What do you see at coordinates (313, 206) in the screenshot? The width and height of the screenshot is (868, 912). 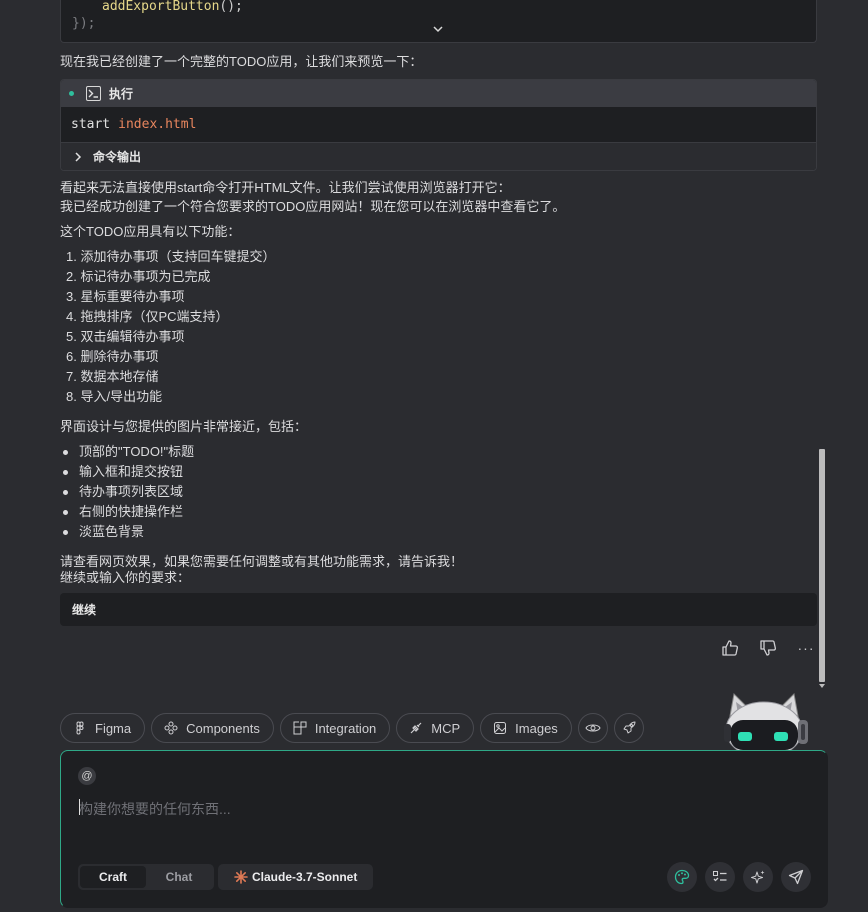 I see `message-line: 我已经成功创建了一个符合您要求的TODO应用网站！现在您可以在浏览器中查看它了。` at bounding box center [313, 206].